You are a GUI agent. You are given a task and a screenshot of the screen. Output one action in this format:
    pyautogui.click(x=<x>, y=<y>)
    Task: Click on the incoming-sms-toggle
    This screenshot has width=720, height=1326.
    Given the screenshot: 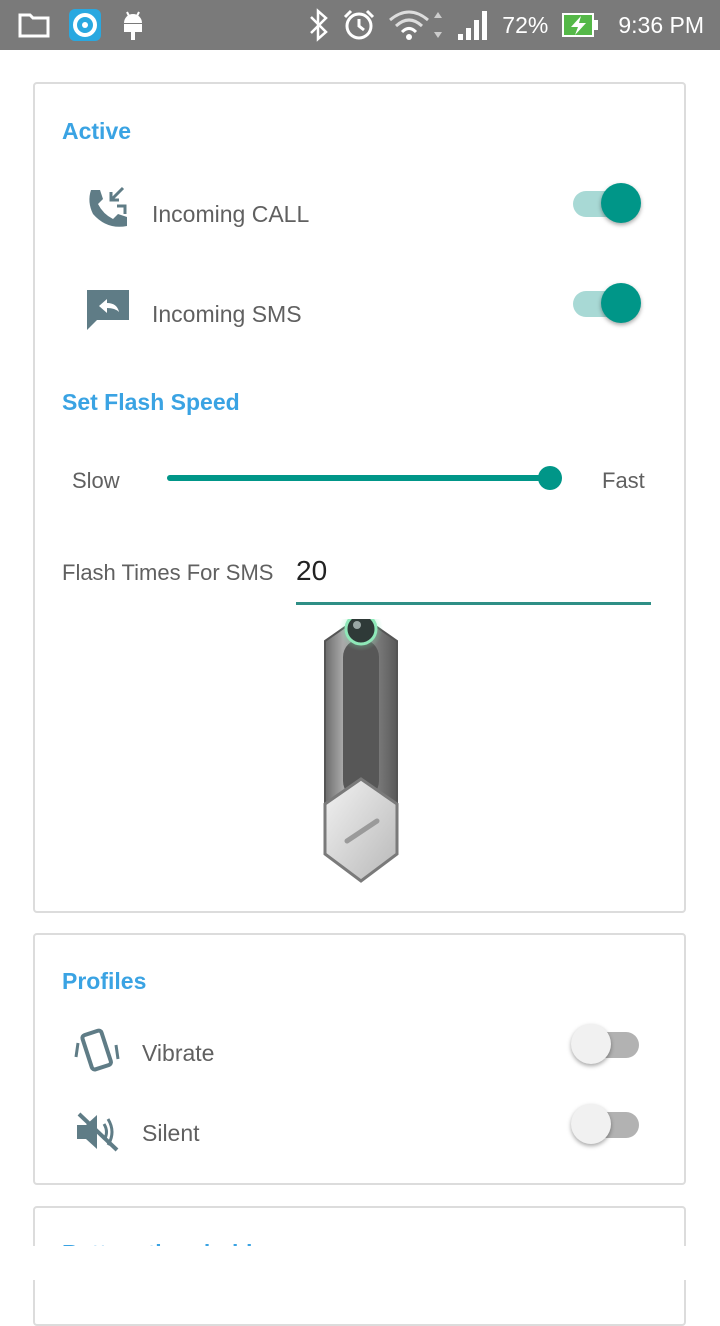 What is the action you would take?
    pyautogui.click(x=607, y=303)
    